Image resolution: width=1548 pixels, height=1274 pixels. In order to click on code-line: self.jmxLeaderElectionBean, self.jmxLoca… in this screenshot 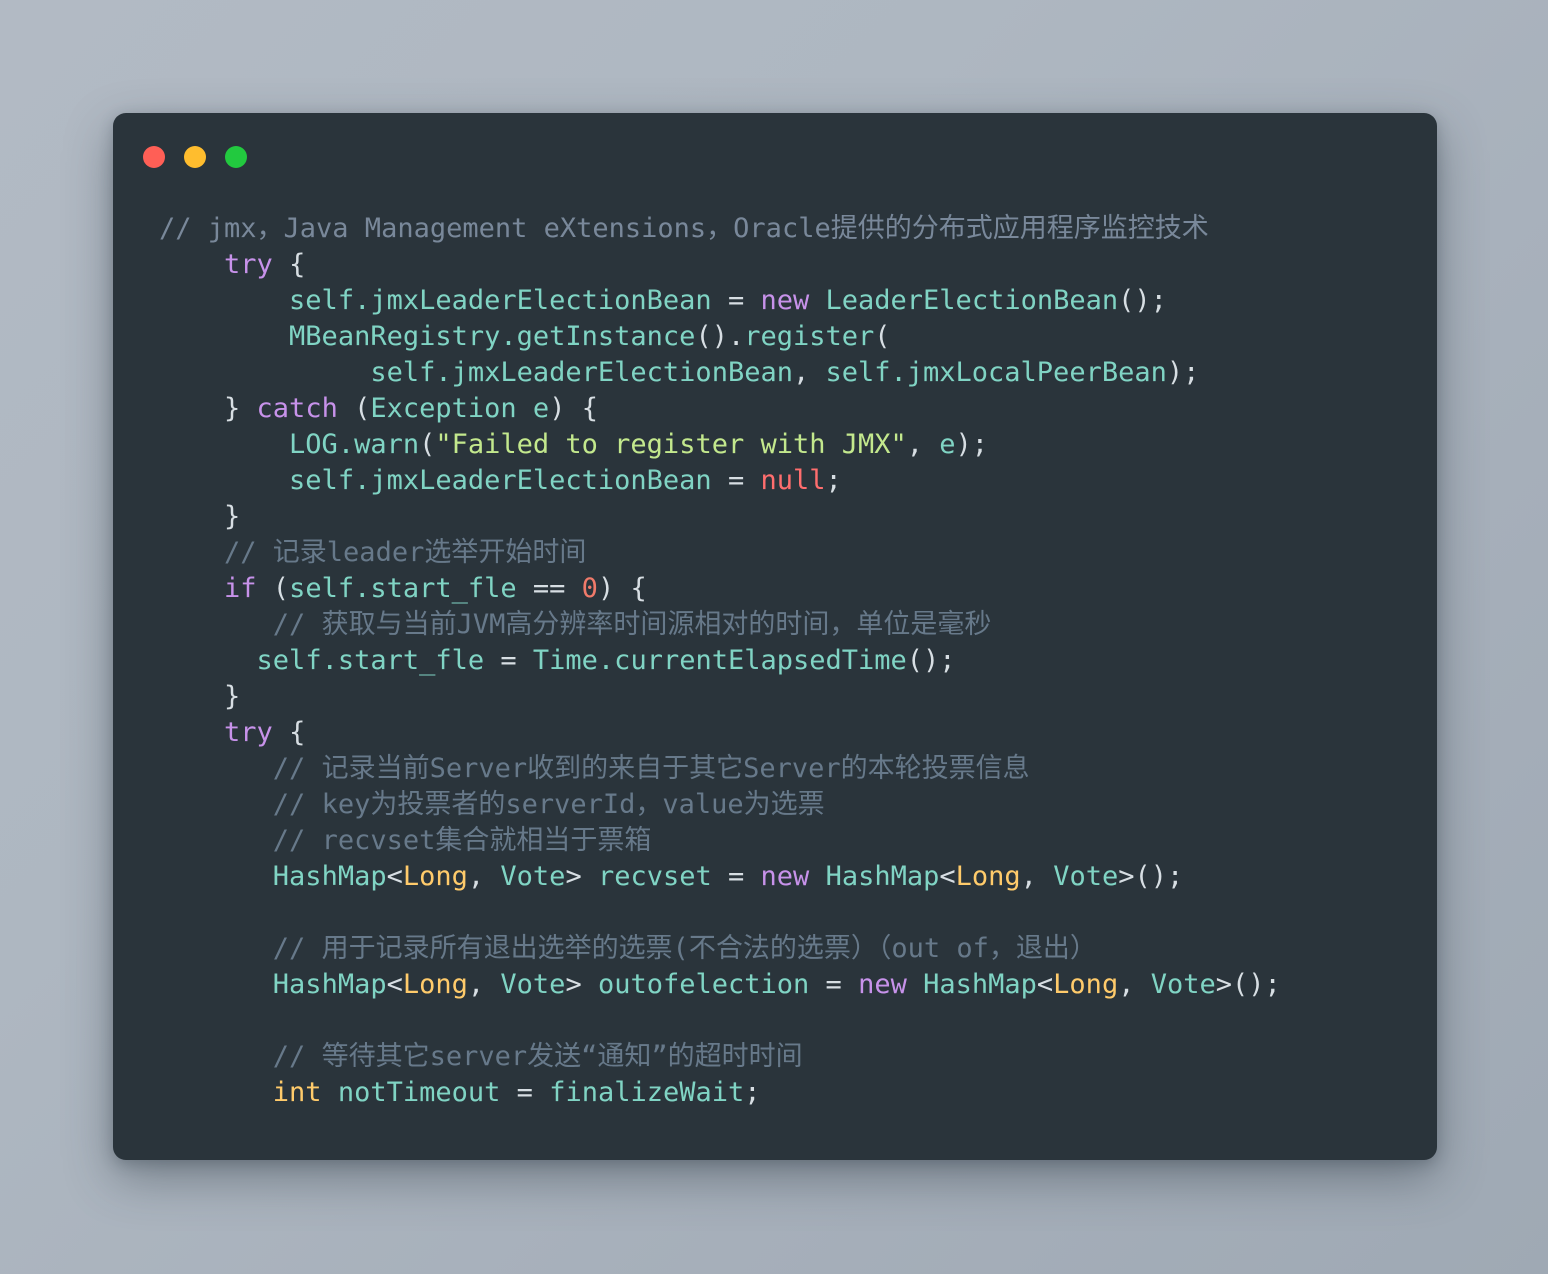, I will do `click(798, 373)`.